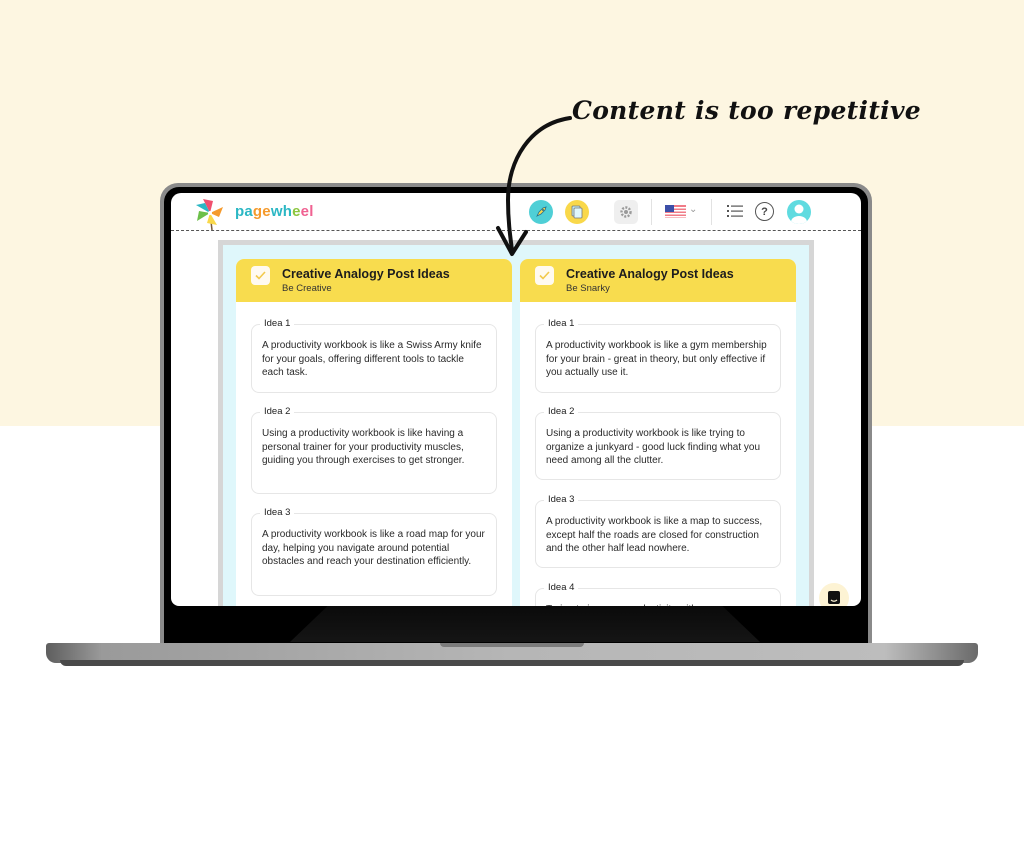 This screenshot has height=853, width=1024. What do you see at coordinates (307, 288) in the screenshot?
I see `column-subtitle: Be Creative` at bounding box center [307, 288].